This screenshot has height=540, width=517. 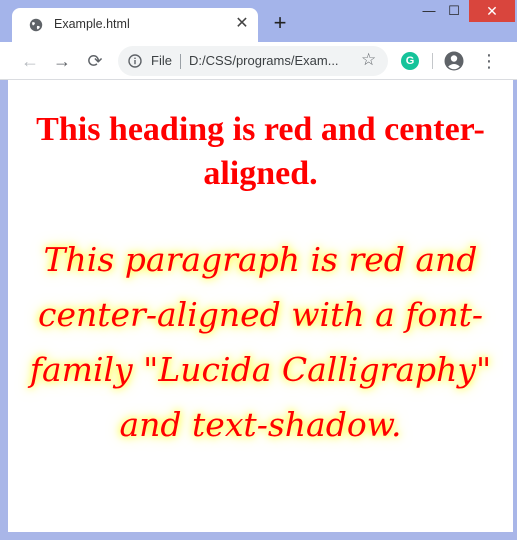 I want to click on globe-icon, so click(x=36, y=25).